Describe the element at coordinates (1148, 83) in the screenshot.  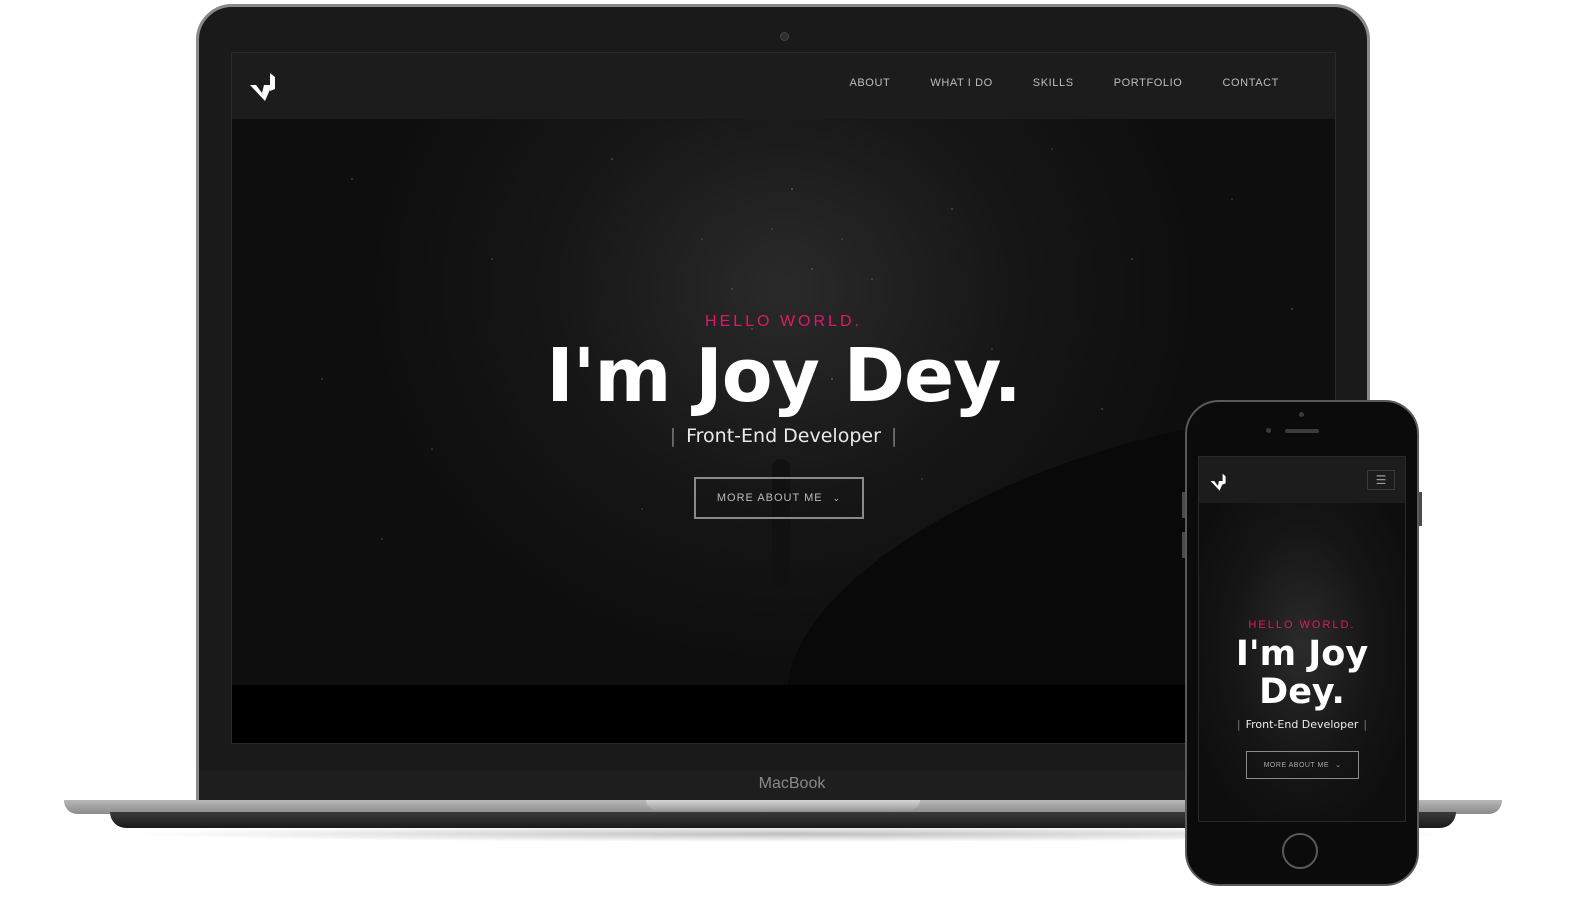
I see `nav-portfolio: PORTFOLIO` at that location.